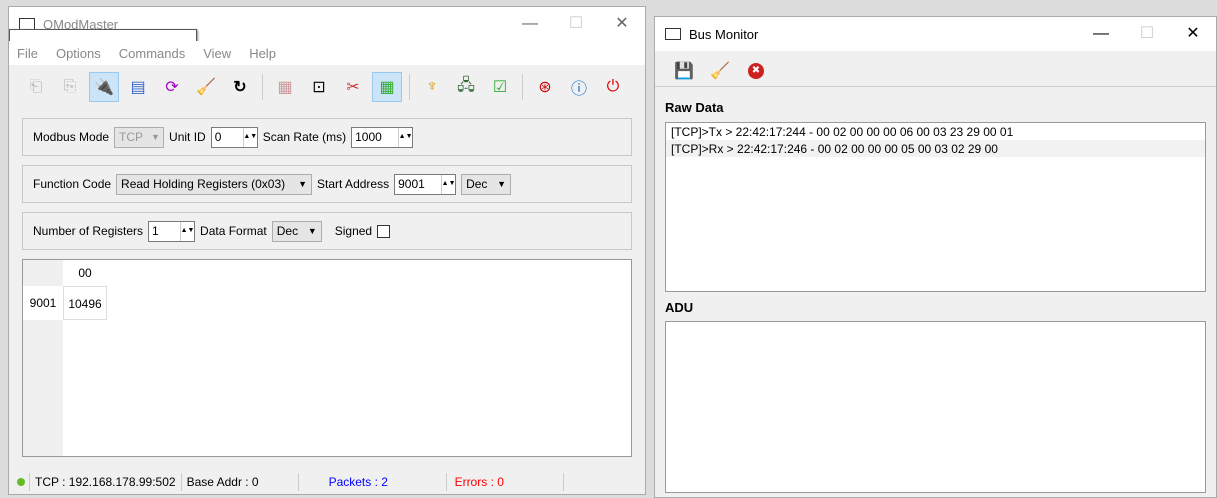  Describe the element at coordinates (304, 137) in the screenshot. I see `scan-rate-label: Scan Rate (ms)` at that location.